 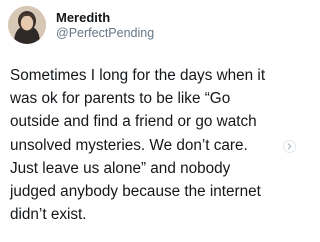 What do you see at coordinates (133, 122) in the screenshot?
I see `tweet-text-line: outside and find a friend or go watch` at bounding box center [133, 122].